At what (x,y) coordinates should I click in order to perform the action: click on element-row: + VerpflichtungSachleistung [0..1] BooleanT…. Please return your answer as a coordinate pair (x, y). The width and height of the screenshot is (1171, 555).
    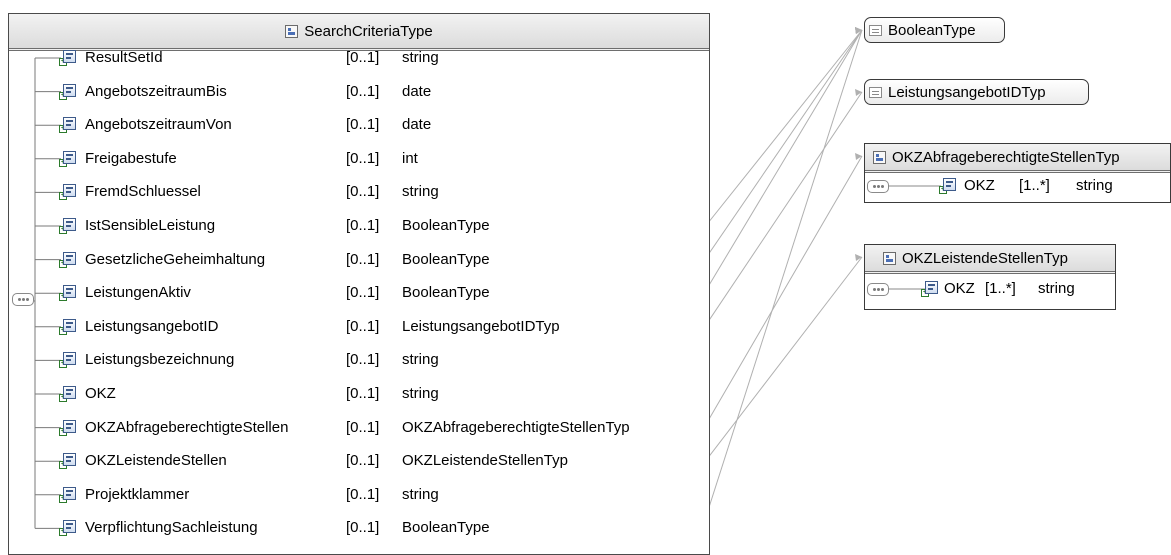
    Looking at the image, I should click on (359, 529).